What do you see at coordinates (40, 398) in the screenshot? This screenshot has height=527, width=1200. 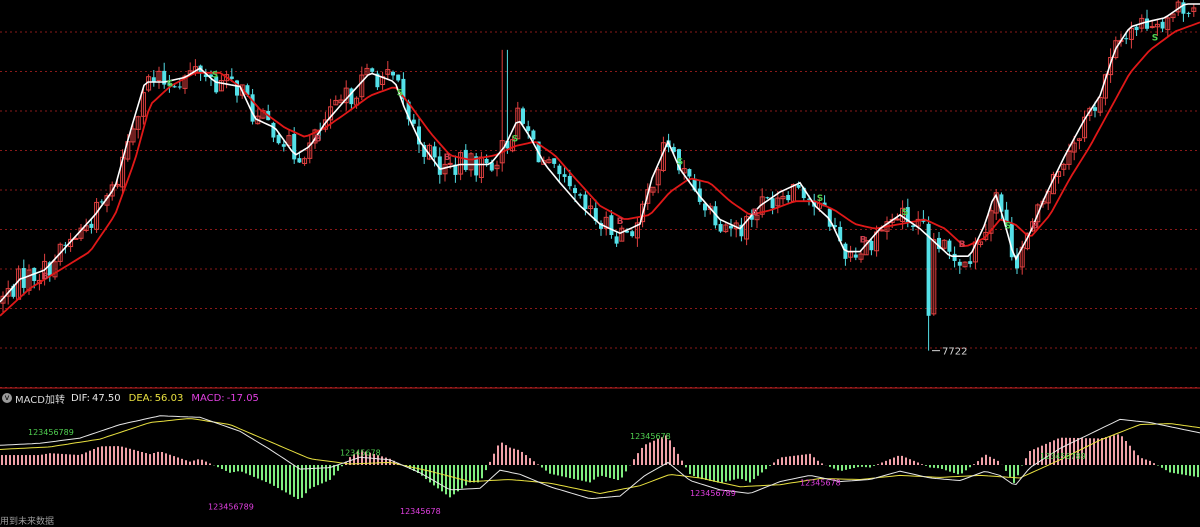 I see `indicator-name: MACD加转` at bounding box center [40, 398].